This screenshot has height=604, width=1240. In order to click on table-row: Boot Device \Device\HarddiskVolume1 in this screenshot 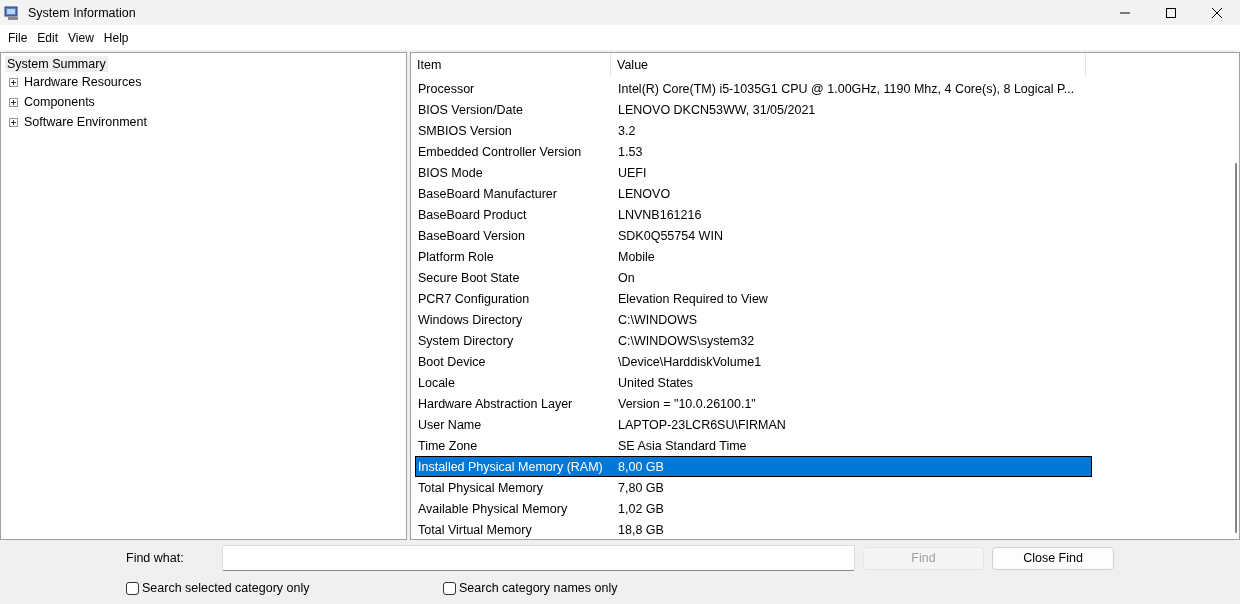, I will do `click(753, 361)`.